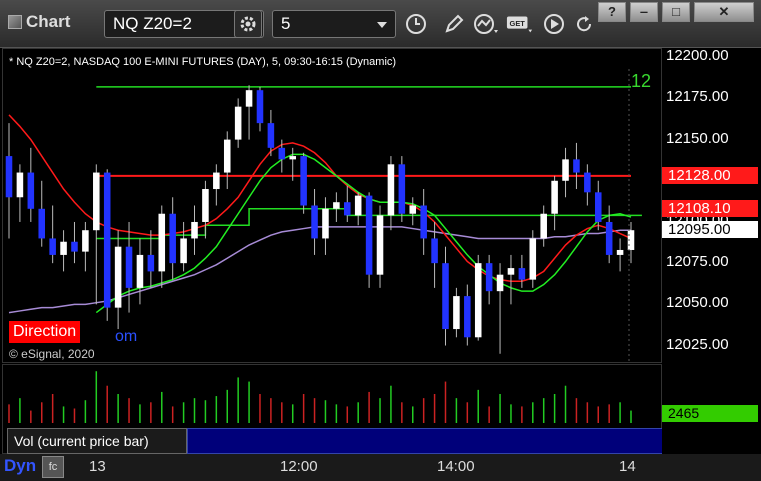  Describe the element at coordinates (126, 336) in the screenshot. I see `direction-tail-text: om` at that location.